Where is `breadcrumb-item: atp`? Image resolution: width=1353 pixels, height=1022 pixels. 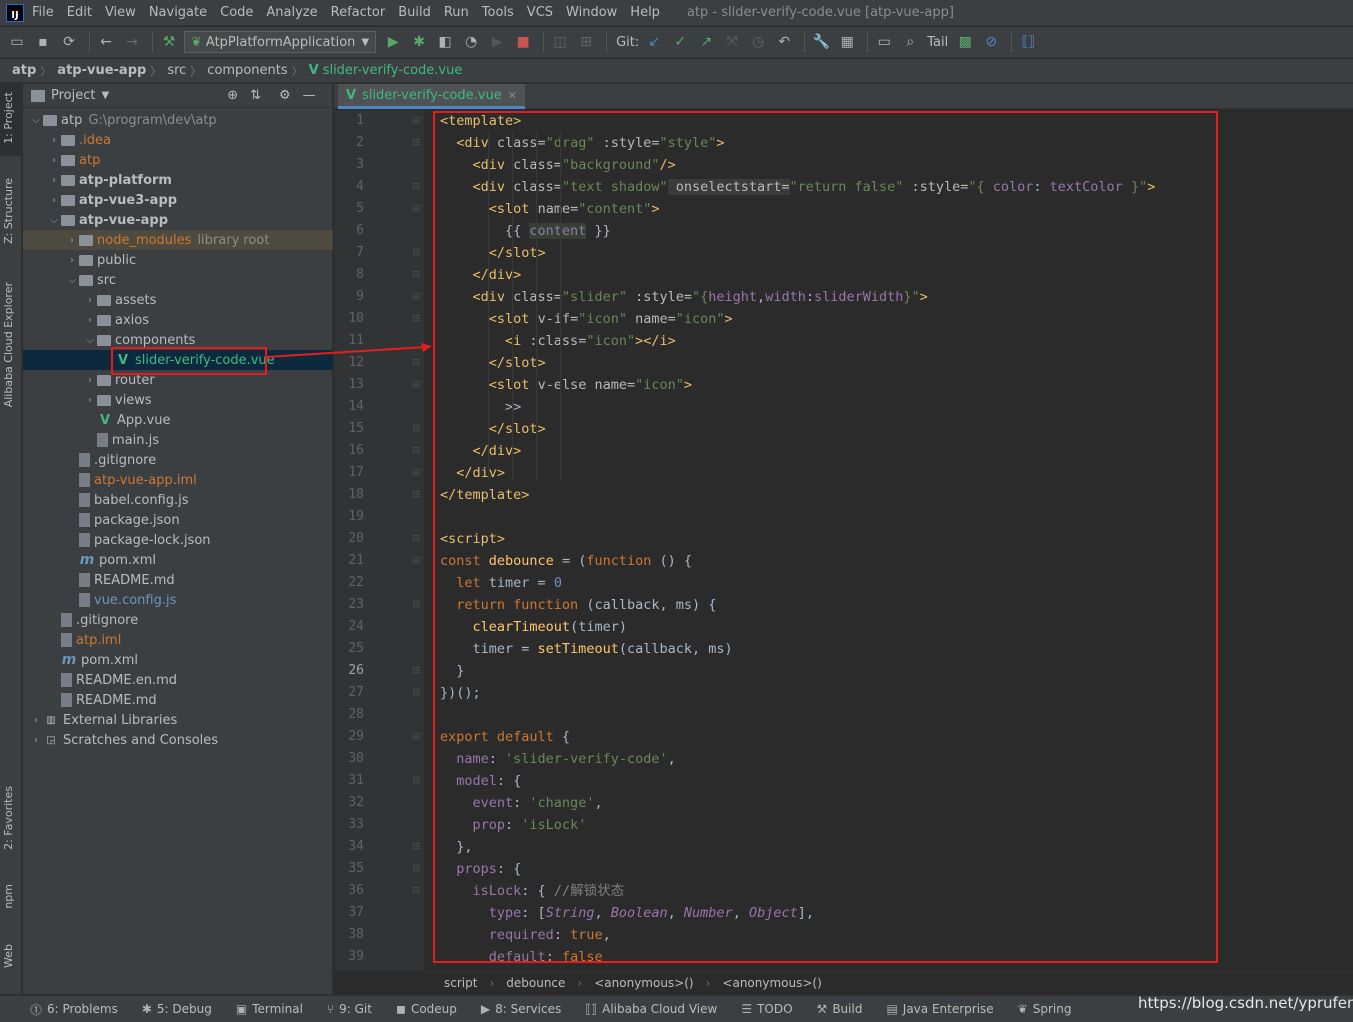
breadcrumb-item: atp is located at coordinates (24, 70).